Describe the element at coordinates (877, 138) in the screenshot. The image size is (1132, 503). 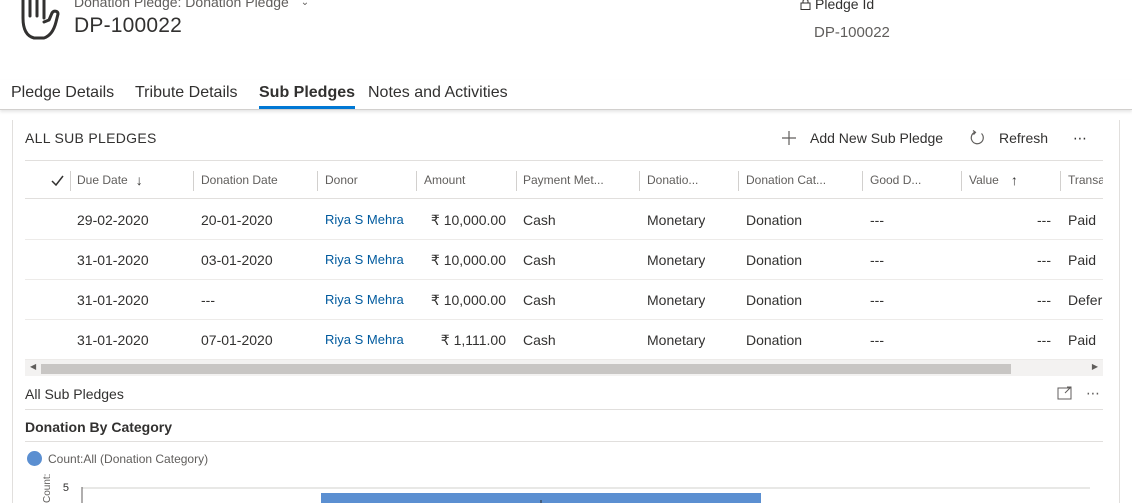
I see `add-new-sub-pledge-label: Add New Sub Pledge` at that location.